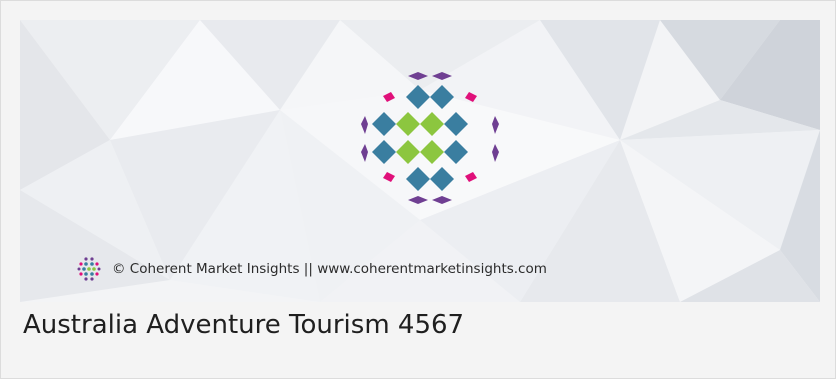 The height and width of the screenshot is (381, 838). Describe the element at coordinates (430, 138) in the screenshot. I see `logo-icon` at that location.